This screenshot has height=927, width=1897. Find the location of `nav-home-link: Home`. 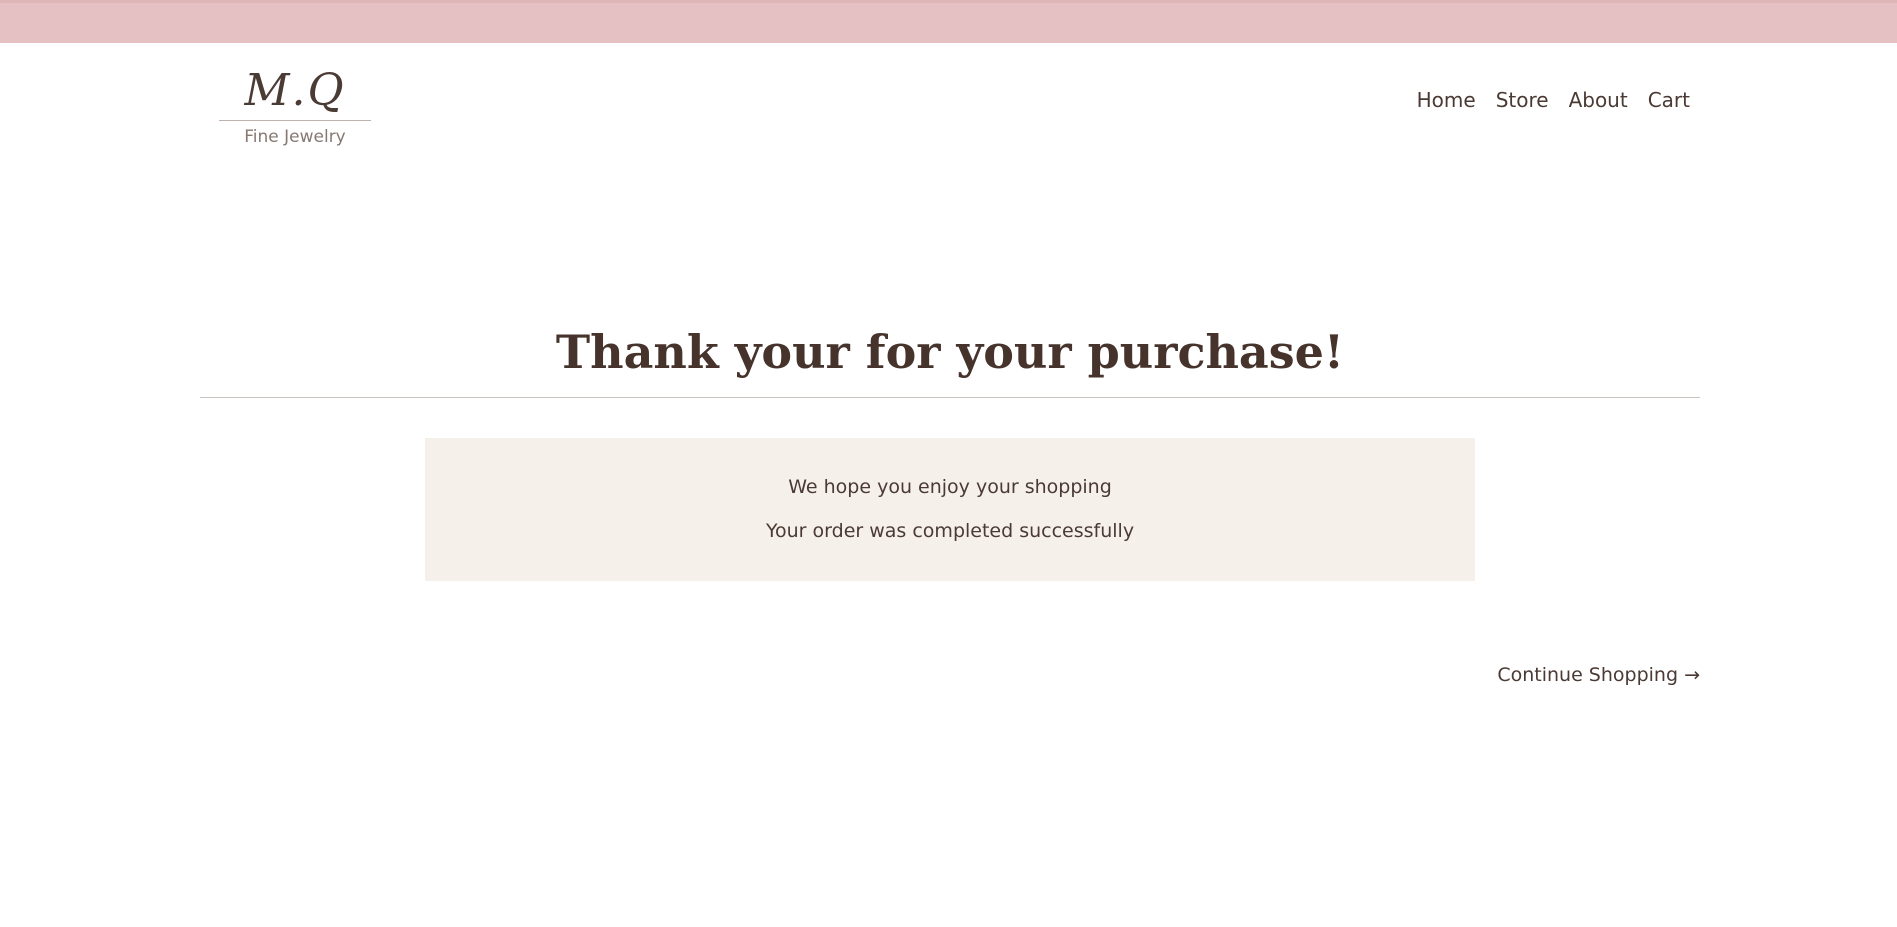

nav-home-link: Home is located at coordinates (1446, 100).